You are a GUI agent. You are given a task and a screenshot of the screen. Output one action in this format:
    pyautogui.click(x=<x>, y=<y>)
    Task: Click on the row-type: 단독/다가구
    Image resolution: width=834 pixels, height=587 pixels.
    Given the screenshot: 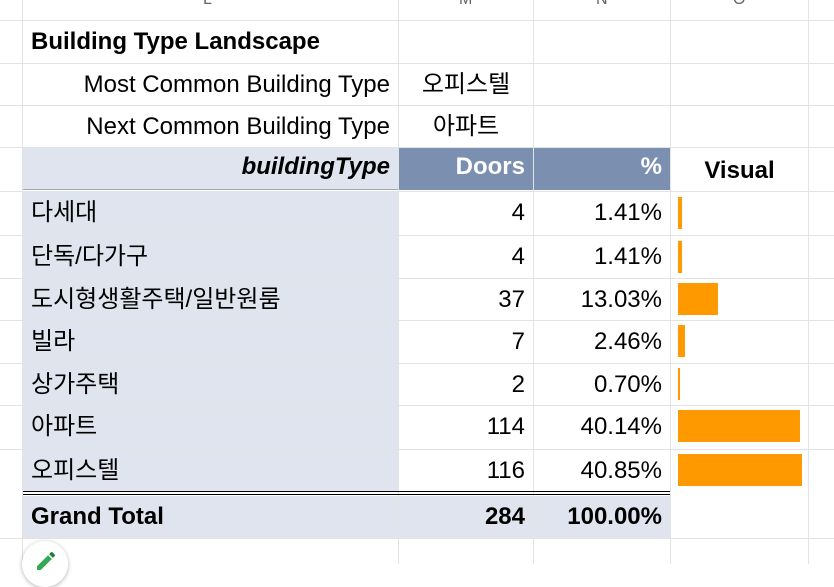 What is the action you would take?
    pyautogui.click(x=210, y=257)
    